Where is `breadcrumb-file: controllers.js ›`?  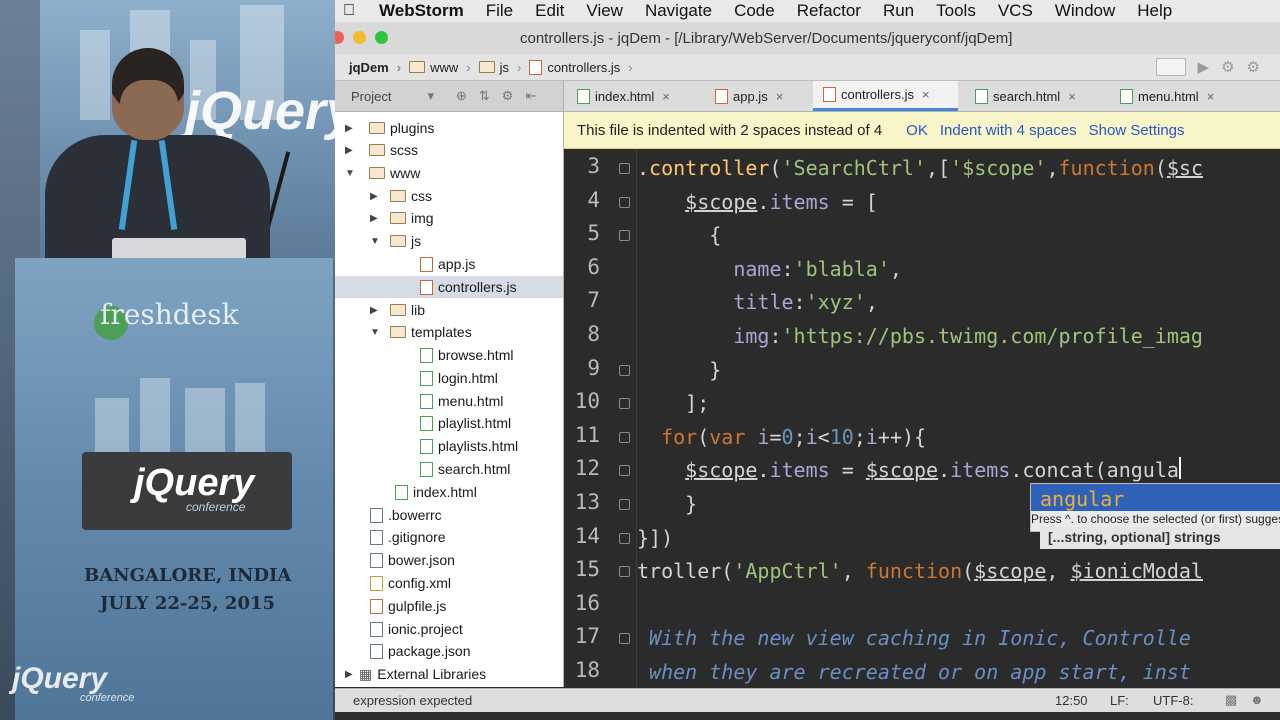 breadcrumb-file: controllers.js › is located at coordinates (581, 67).